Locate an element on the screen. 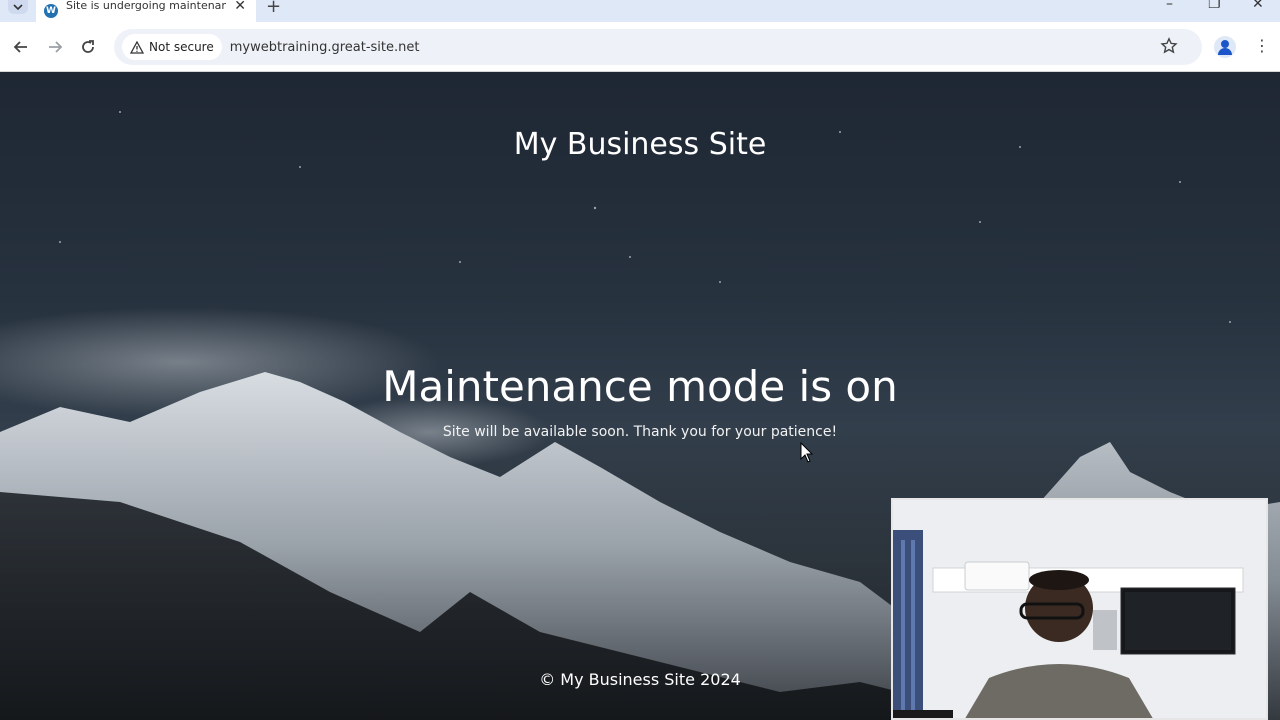  arrow-right-icon is located at coordinates (56, 47).